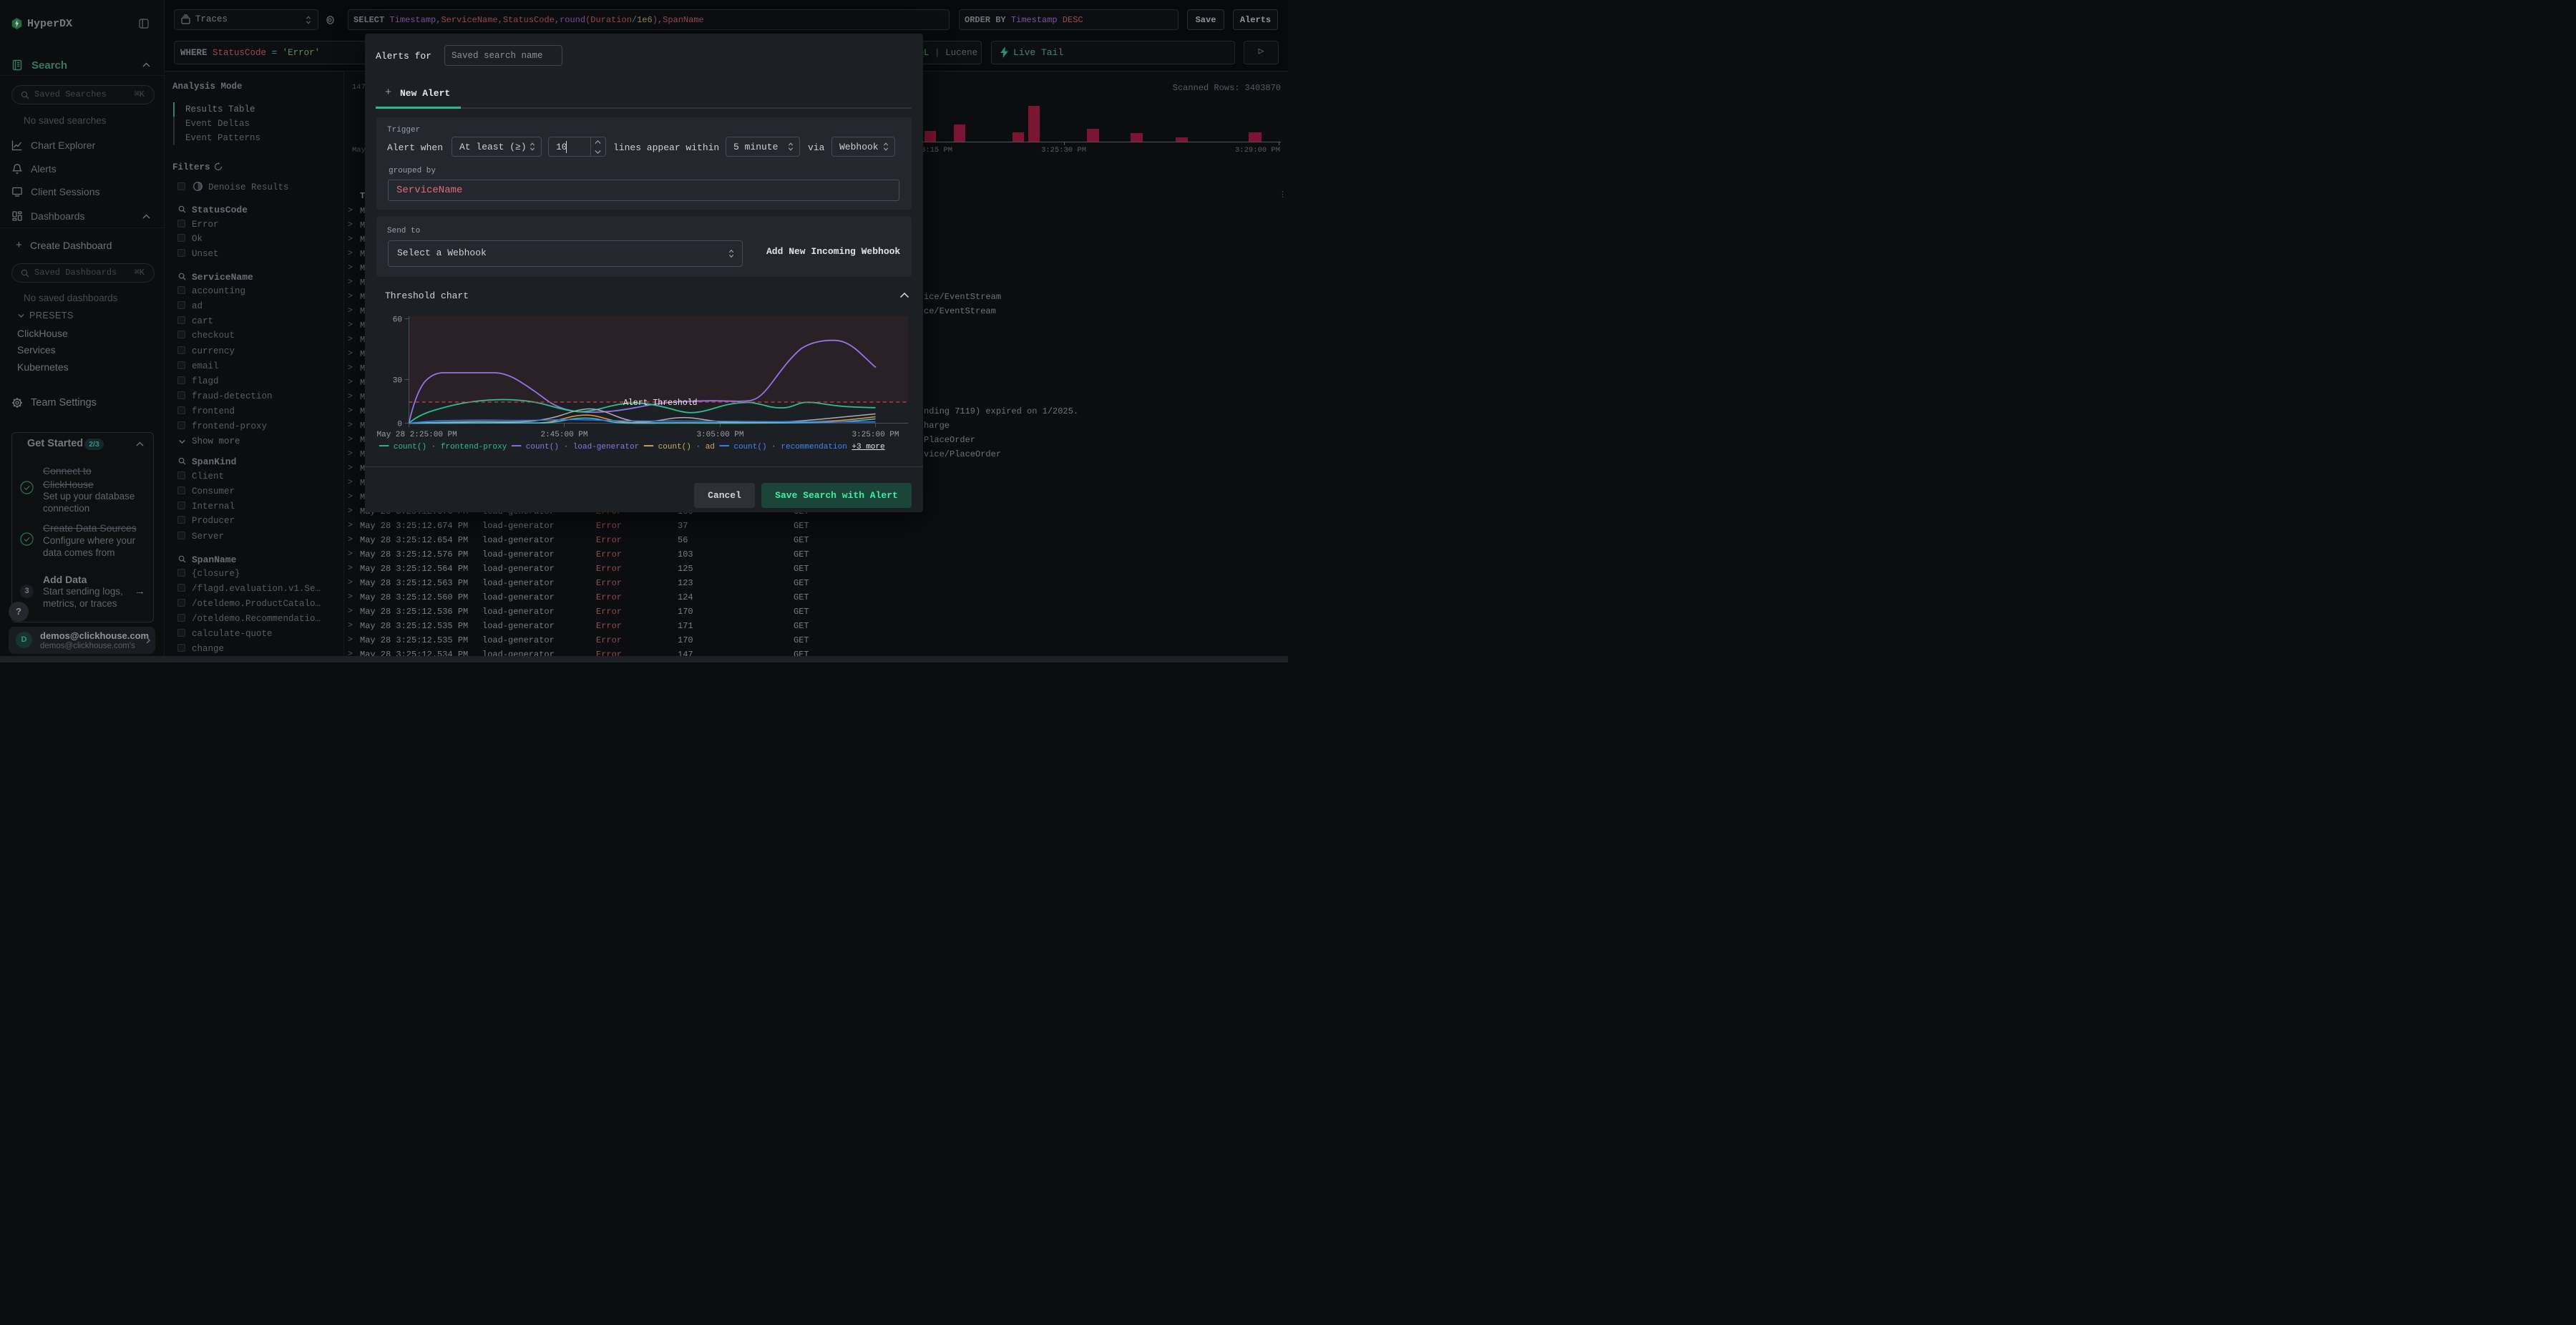  Describe the element at coordinates (399, 425) in the screenshot. I see `svg-text: 0` at that location.